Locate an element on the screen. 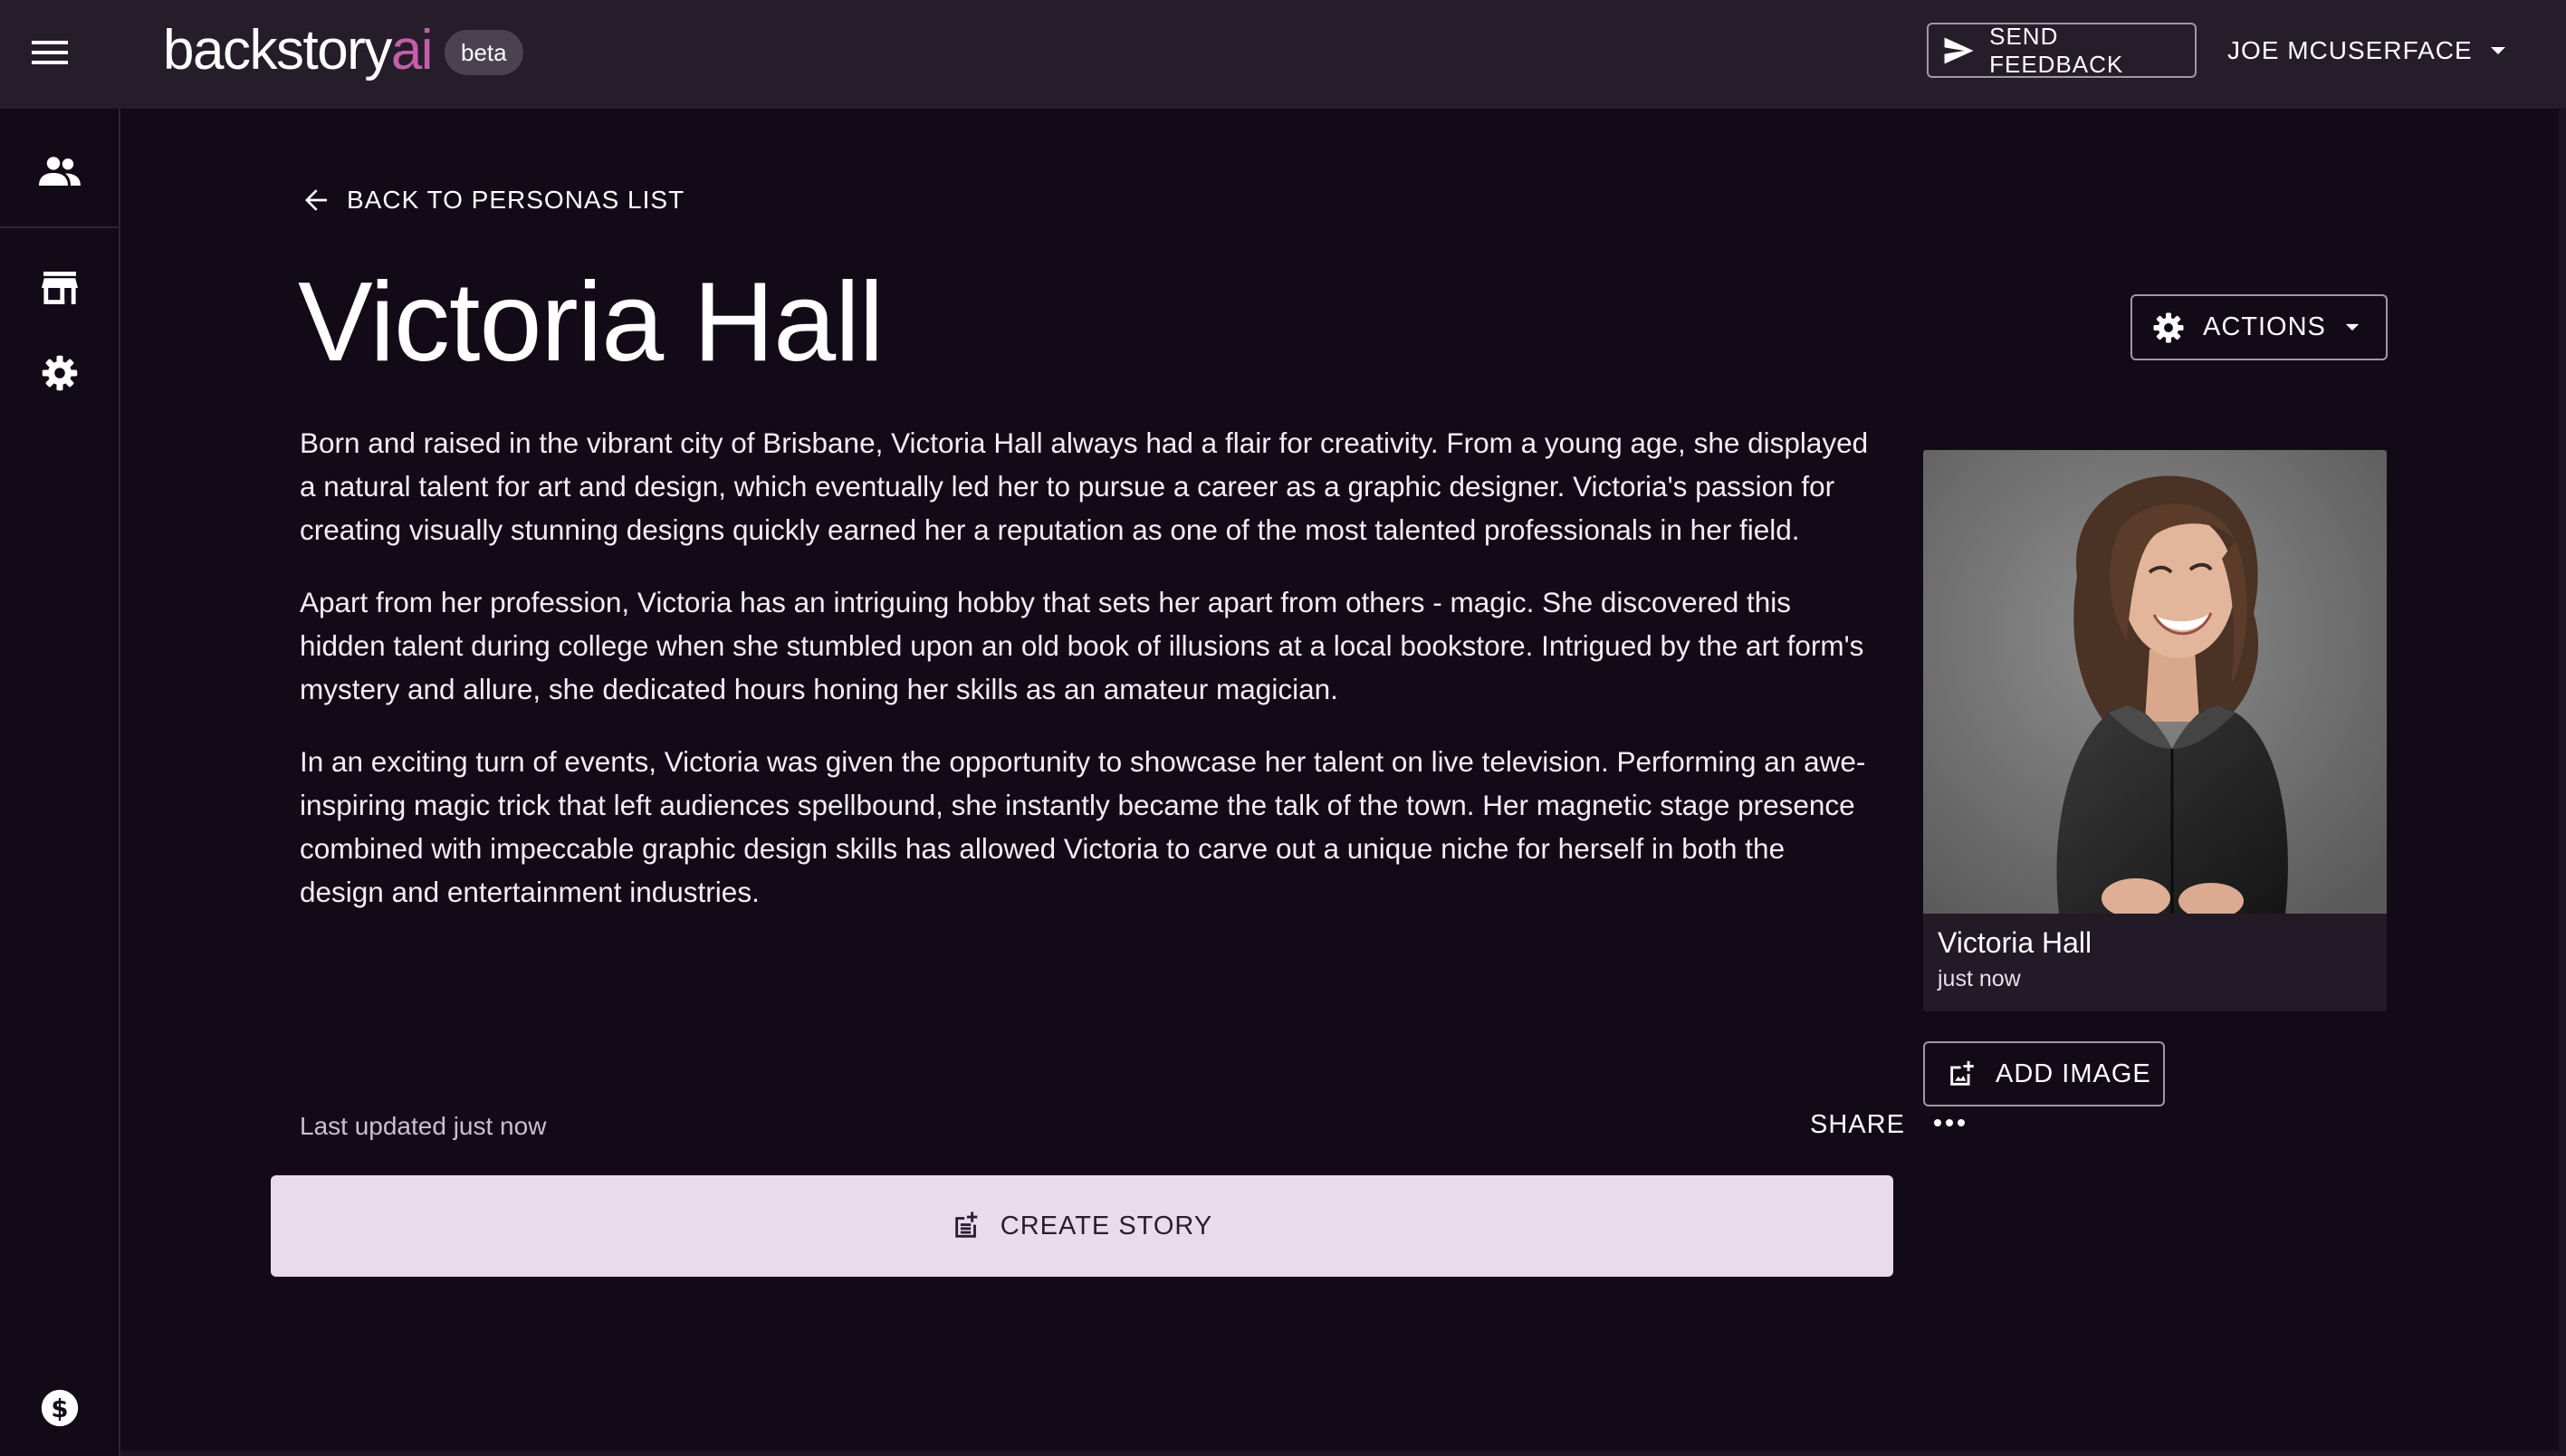 The image size is (2566, 1456). arrow-left-icon is located at coordinates (316, 200).